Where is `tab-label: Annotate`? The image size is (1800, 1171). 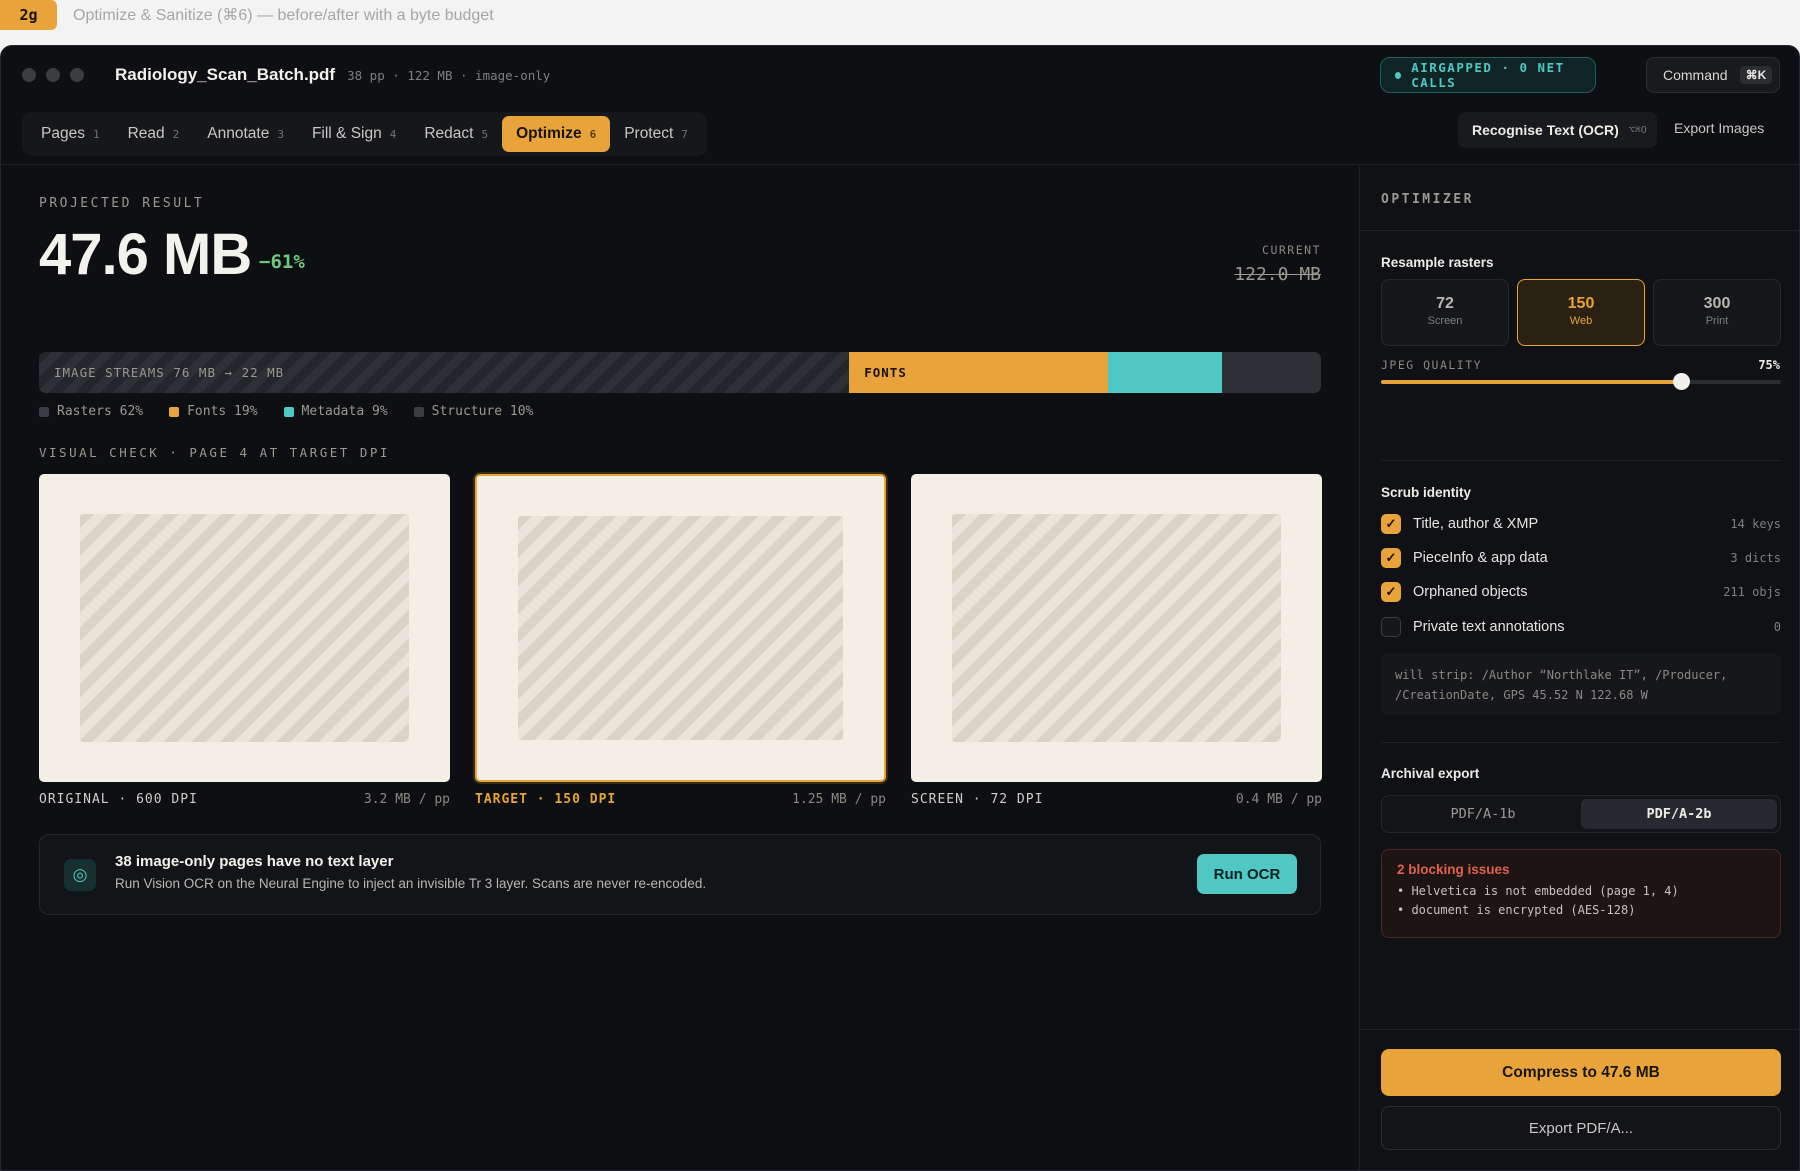
tab-label: Annotate is located at coordinates (238, 133).